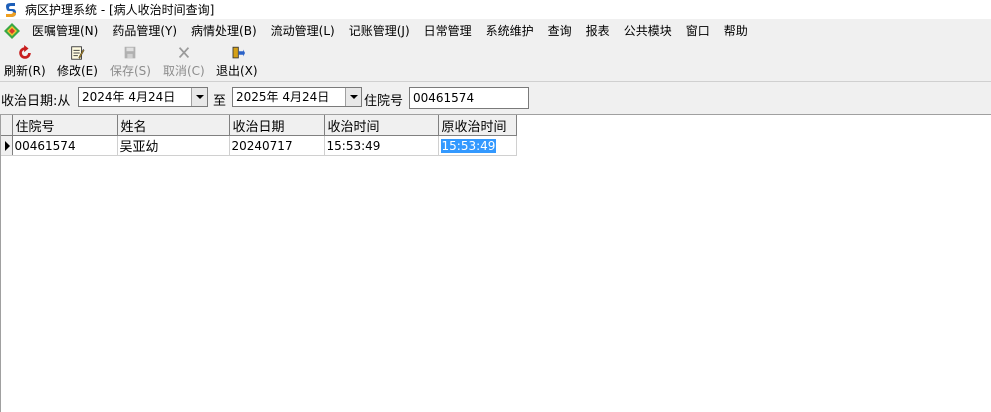  Describe the element at coordinates (12, 31) in the screenshot. I see `mdi-child-icon` at that location.